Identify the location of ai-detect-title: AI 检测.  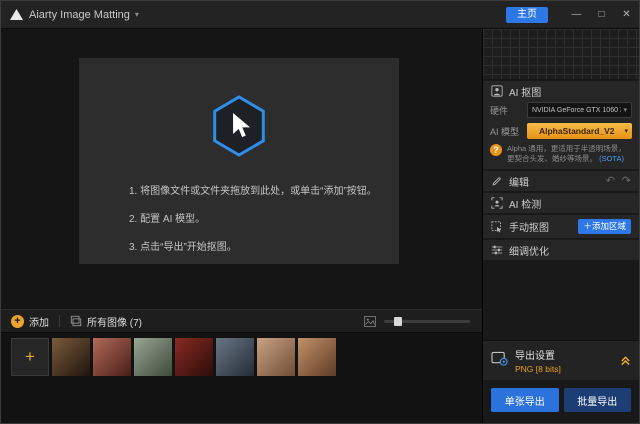
(525, 205).